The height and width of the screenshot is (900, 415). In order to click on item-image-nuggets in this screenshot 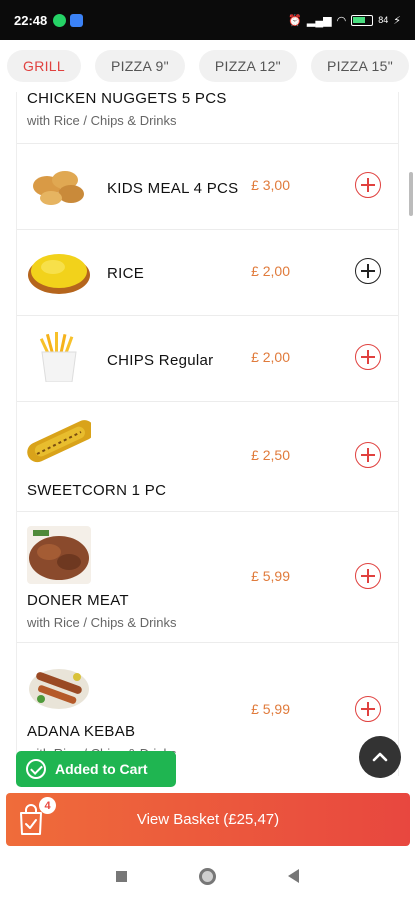, I will do `click(59, 187)`.